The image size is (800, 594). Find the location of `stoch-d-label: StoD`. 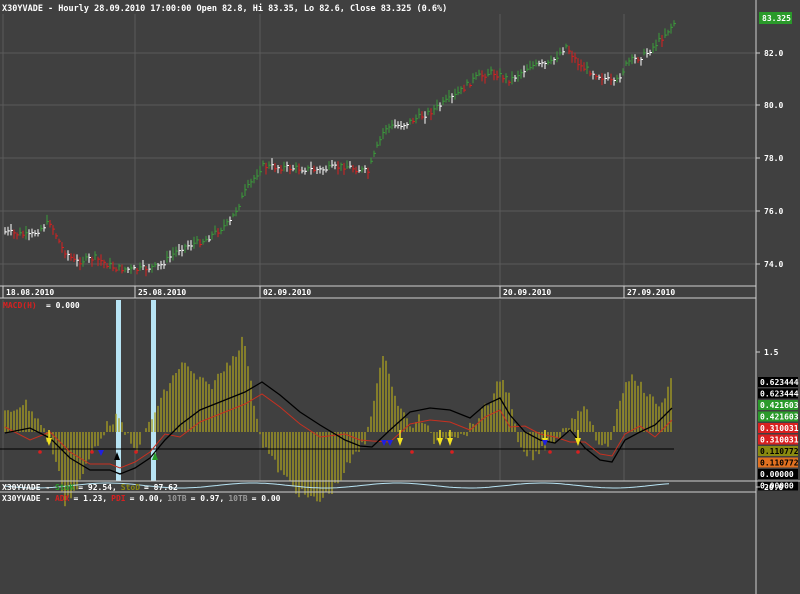

stoch-d-label: StoD is located at coordinates (130, 487).